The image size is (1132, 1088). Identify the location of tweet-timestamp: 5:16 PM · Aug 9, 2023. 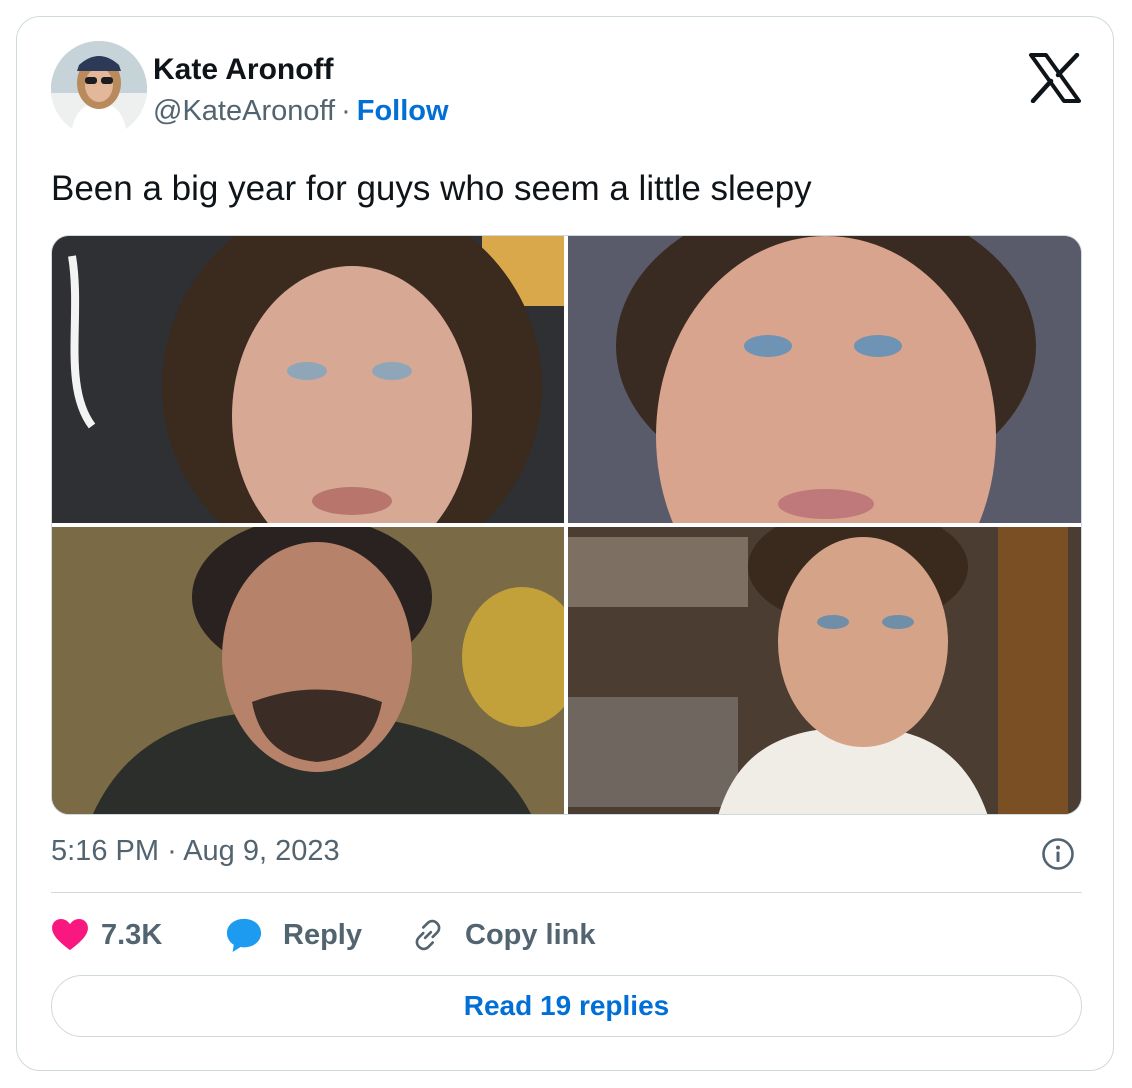
(195, 851).